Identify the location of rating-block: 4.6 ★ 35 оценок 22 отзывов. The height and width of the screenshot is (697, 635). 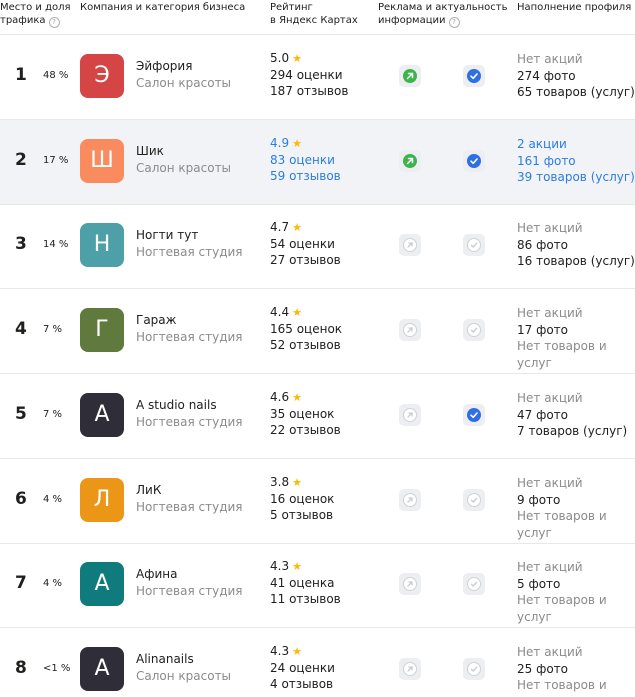
(305, 413).